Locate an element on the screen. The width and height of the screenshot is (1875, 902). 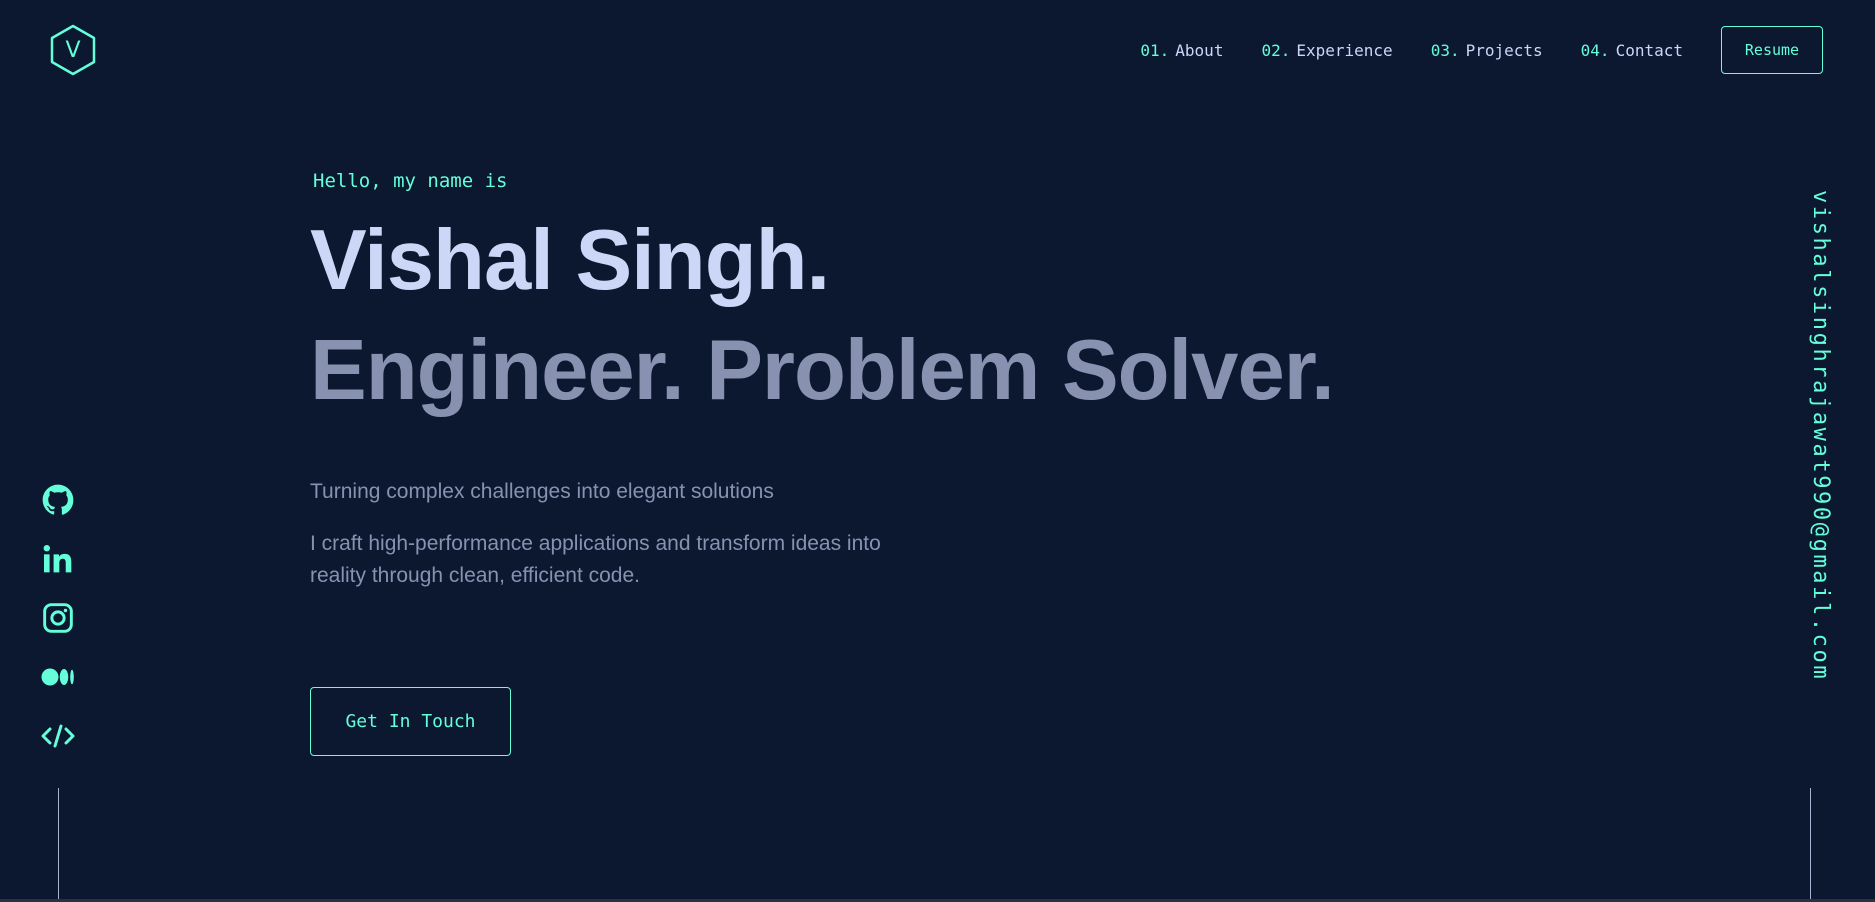
email-link: vishalsinghrajawat990@gmail.com is located at coordinates (1820, 435).